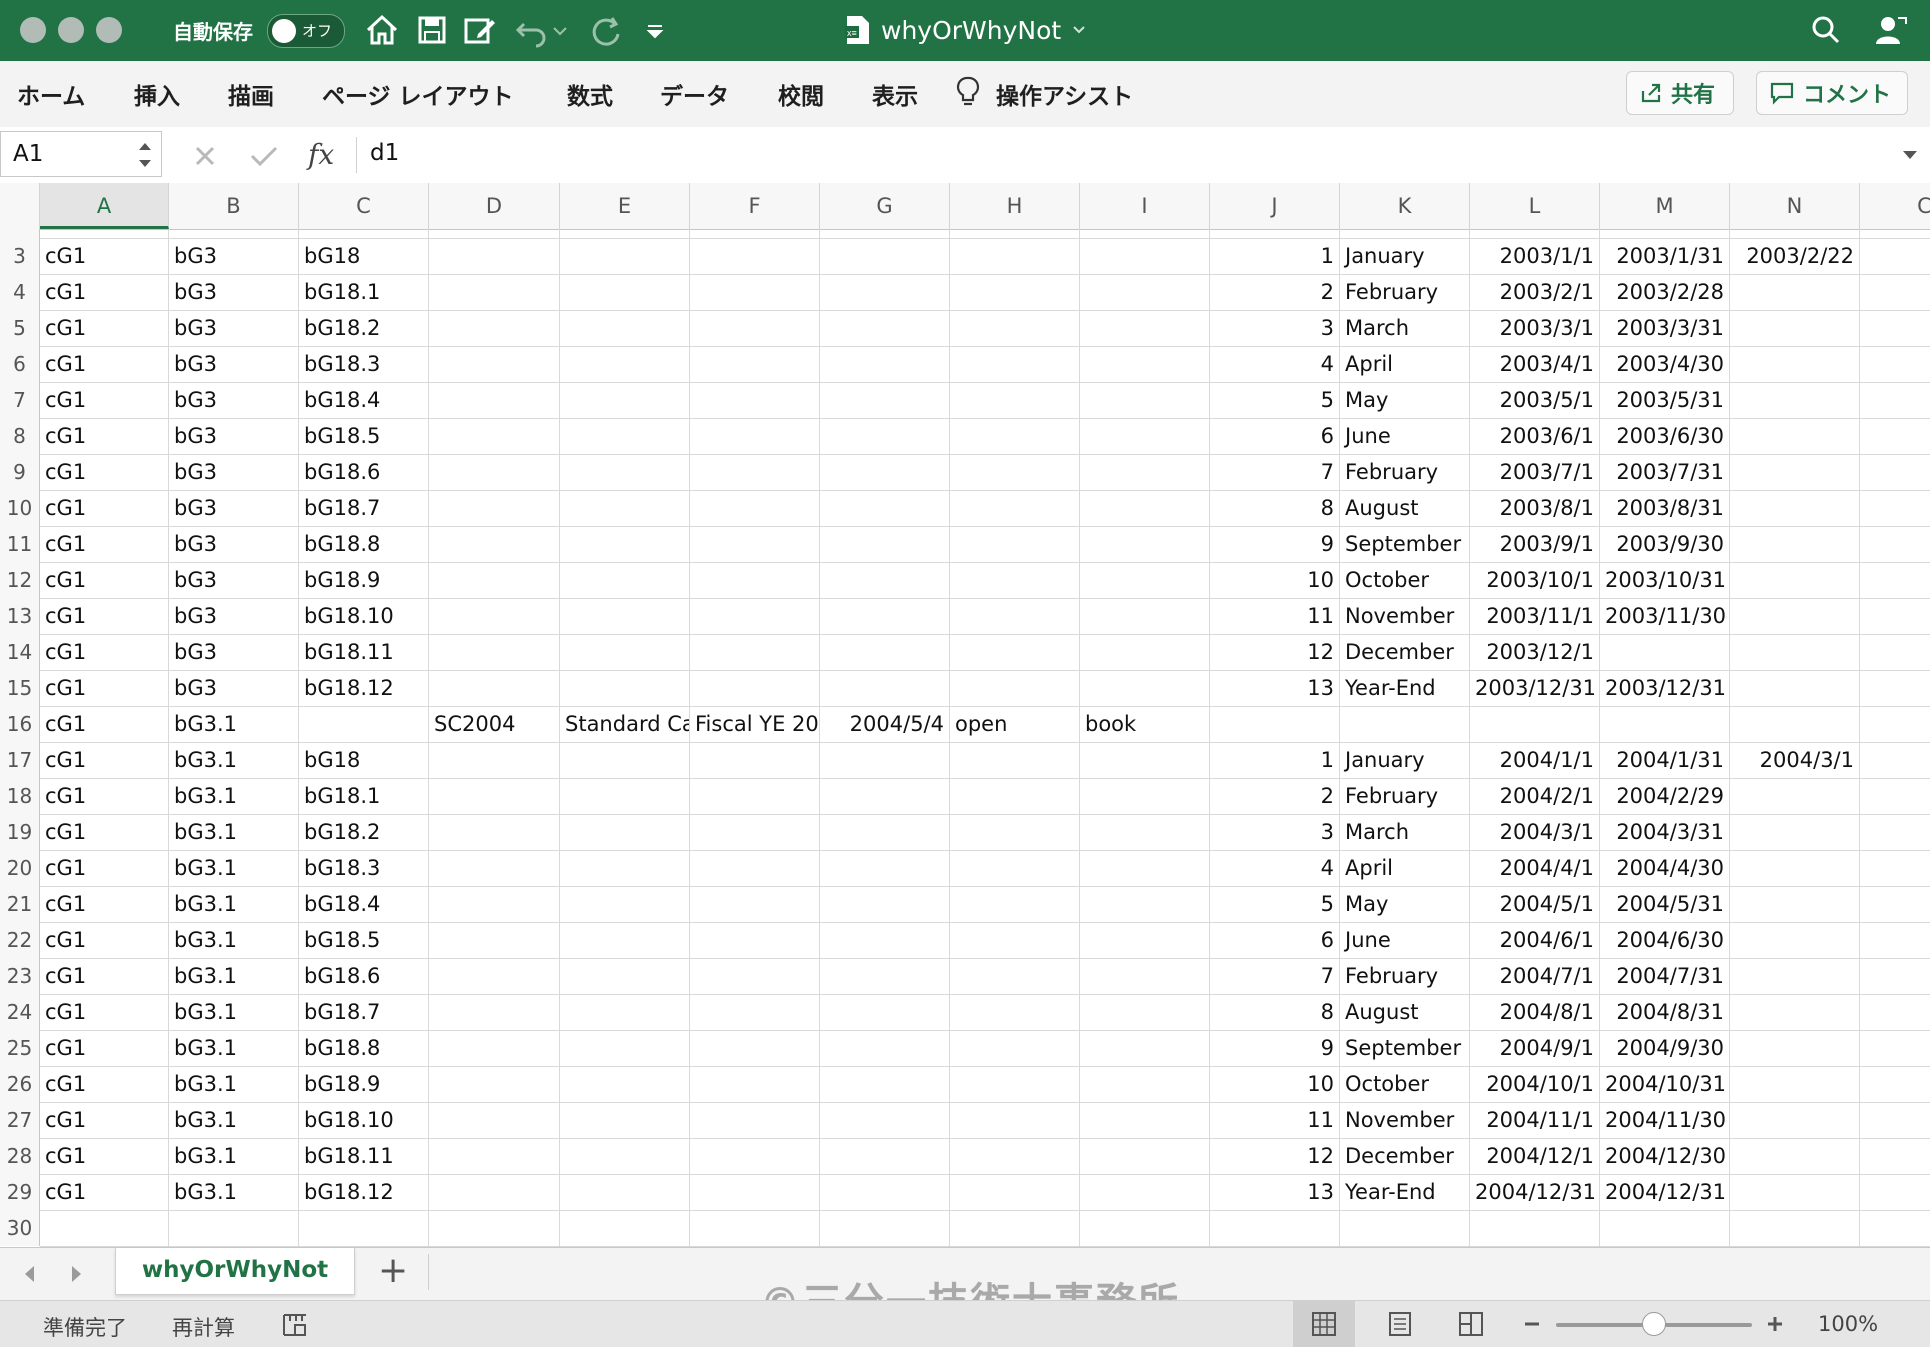 The height and width of the screenshot is (1347, 1930). Describe the element at coordinates (1079, 30) in the screenshot. I see `title-chevron-down-icon` at that location.